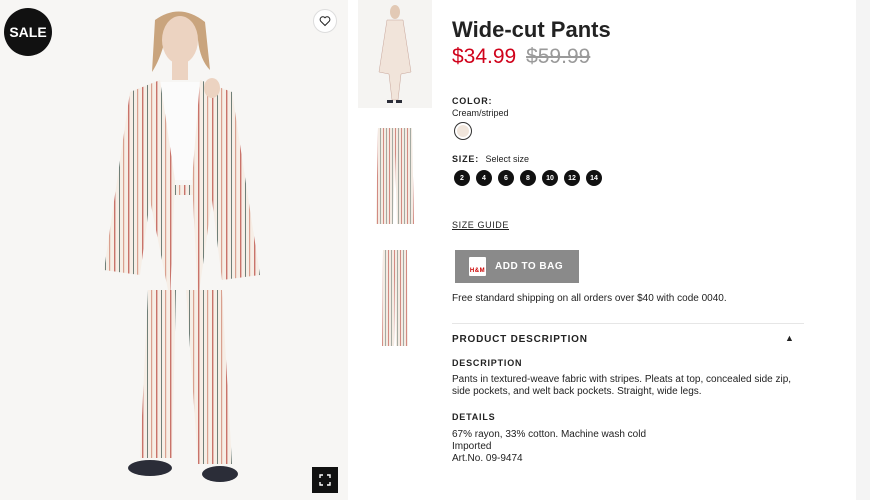 This screenshot has width=870, height=500. I want to click on size-label-row: SIZE: Select size, so click(490, 159).